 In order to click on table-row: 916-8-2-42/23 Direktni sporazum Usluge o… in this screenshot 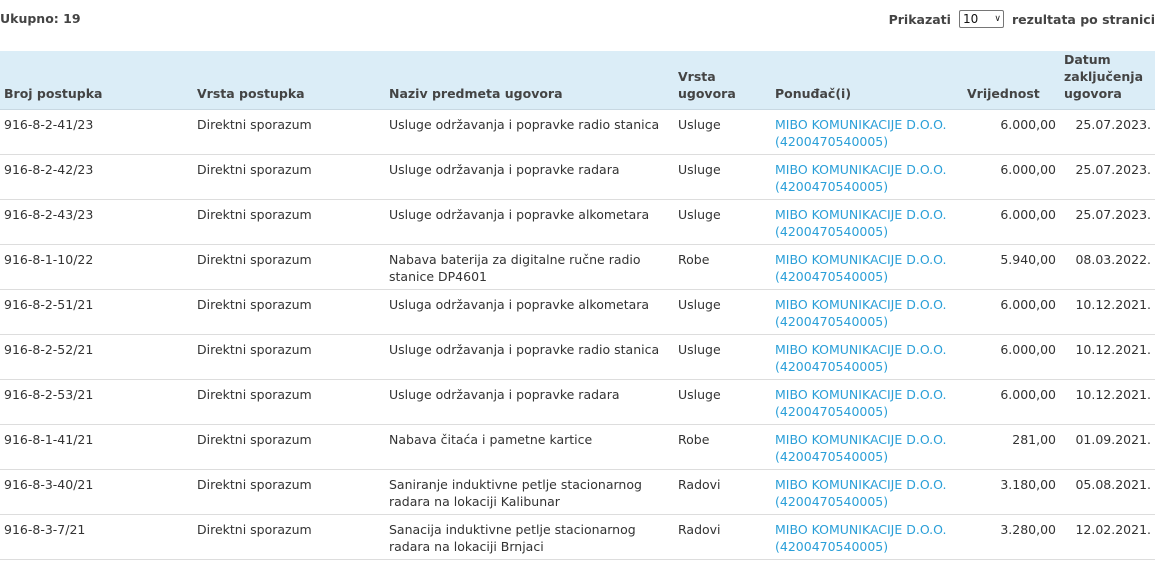, I will do `click(577, 177)`.